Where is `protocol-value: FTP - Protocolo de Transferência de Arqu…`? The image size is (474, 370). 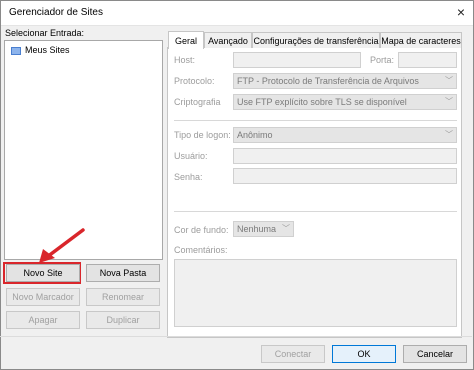 protocol-value: FTP - Protocolo de Transferência de Arqu… is located at coordinates (328, 81).